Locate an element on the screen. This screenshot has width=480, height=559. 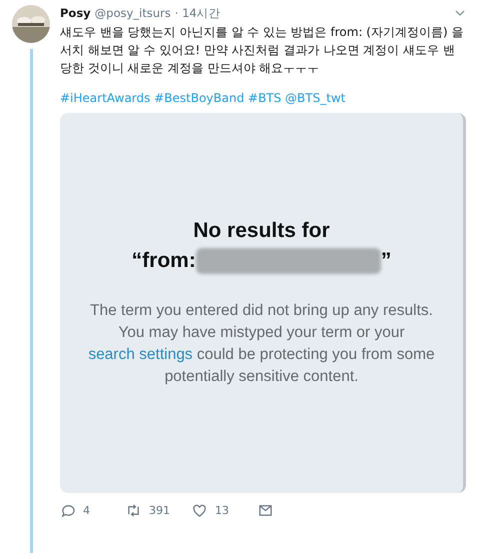
query-suffix: ” is located at coordinates (386, 261).